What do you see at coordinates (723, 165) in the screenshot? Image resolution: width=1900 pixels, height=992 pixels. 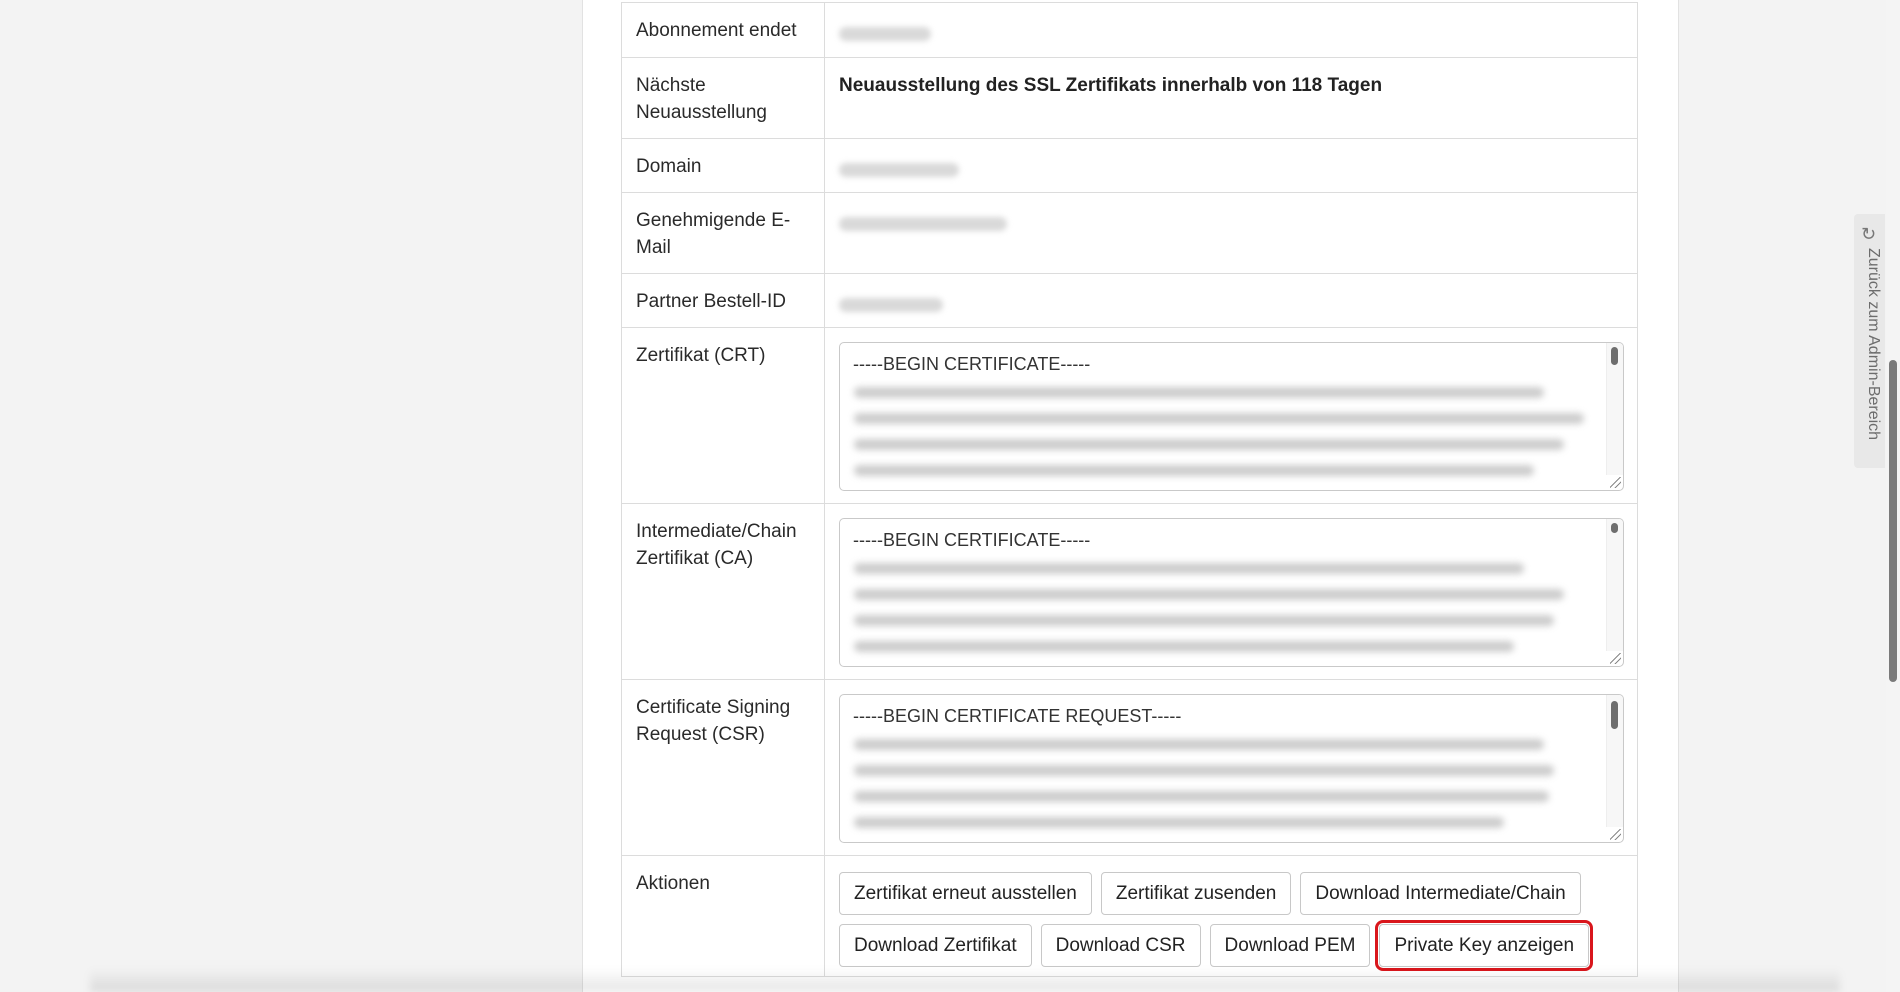 I see `label-domain: Domain` at bounding box center [723, 165].